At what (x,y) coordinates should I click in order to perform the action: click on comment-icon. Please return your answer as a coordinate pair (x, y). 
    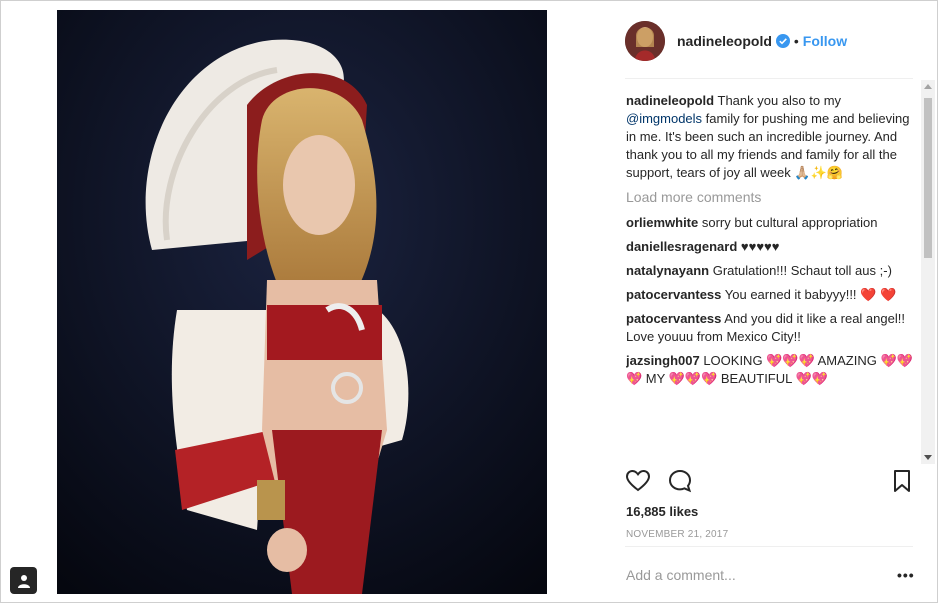
    Looking at the image, I should click on (680, 481).